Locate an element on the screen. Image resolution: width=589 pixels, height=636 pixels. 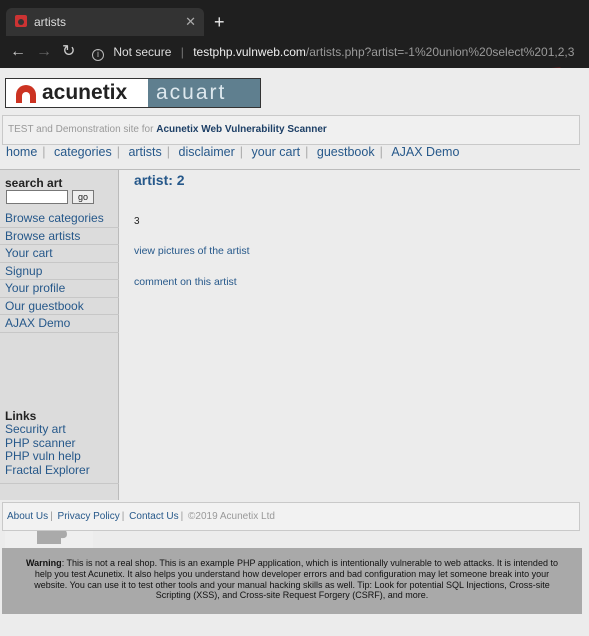
back-button: ← is located at coordinates (18, 52).